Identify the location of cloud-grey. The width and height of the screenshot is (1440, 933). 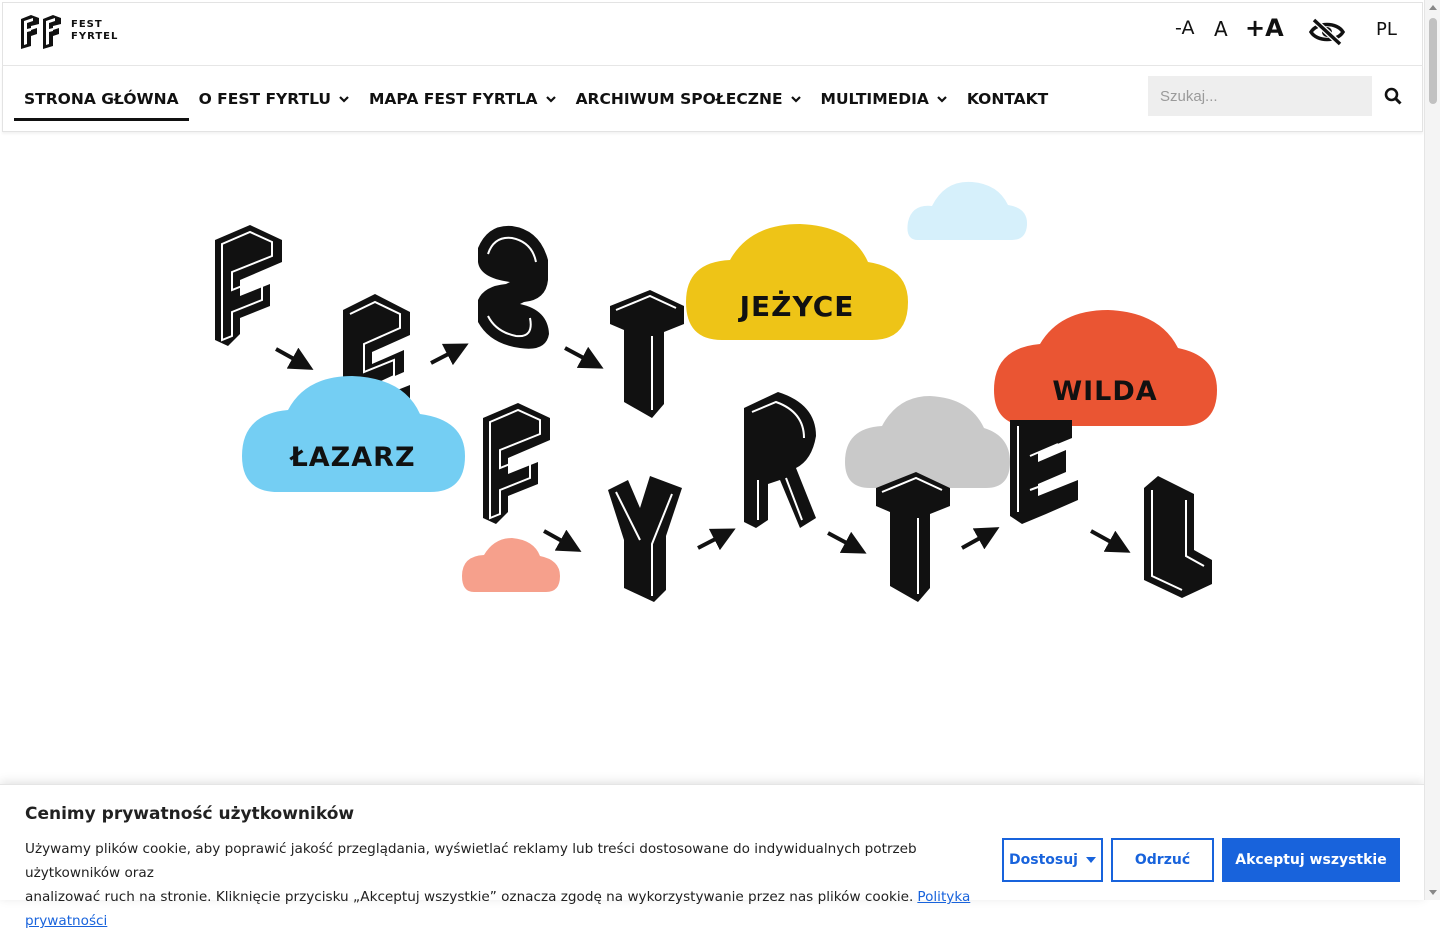
(927, 442).